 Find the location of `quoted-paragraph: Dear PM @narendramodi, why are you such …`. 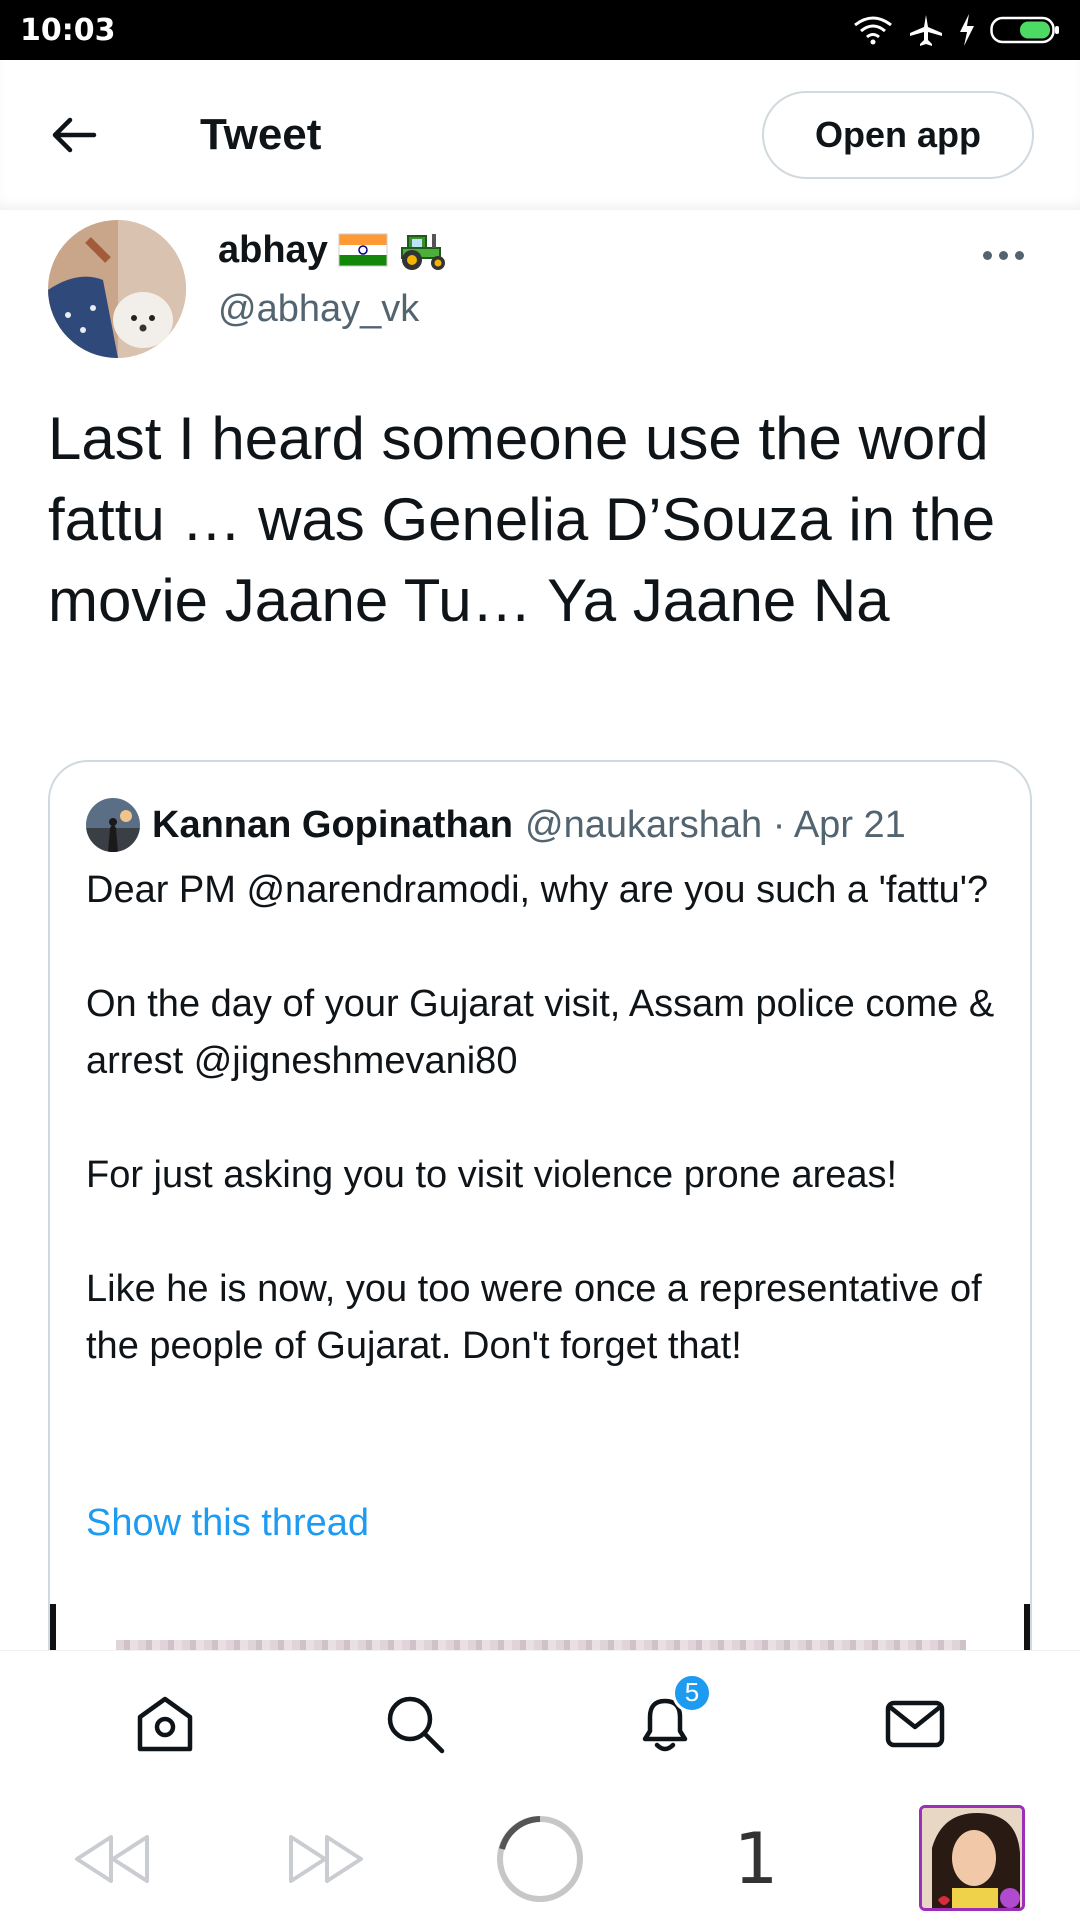

quoted-paragraph: Dear PM @narendramodi, why are you such … is located at coordinates (537, 890).